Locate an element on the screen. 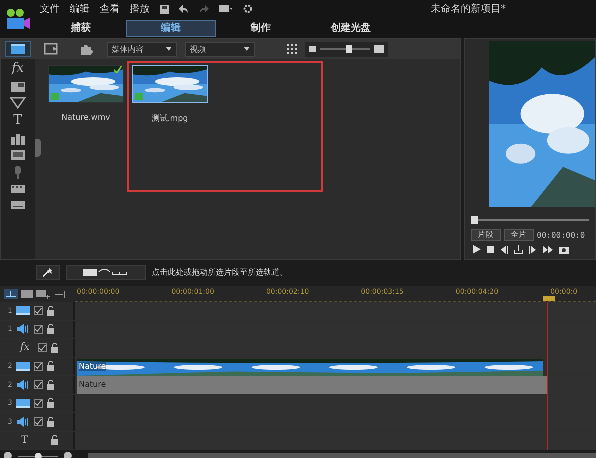  track-manager-icon is located at coordinates (11, 294).